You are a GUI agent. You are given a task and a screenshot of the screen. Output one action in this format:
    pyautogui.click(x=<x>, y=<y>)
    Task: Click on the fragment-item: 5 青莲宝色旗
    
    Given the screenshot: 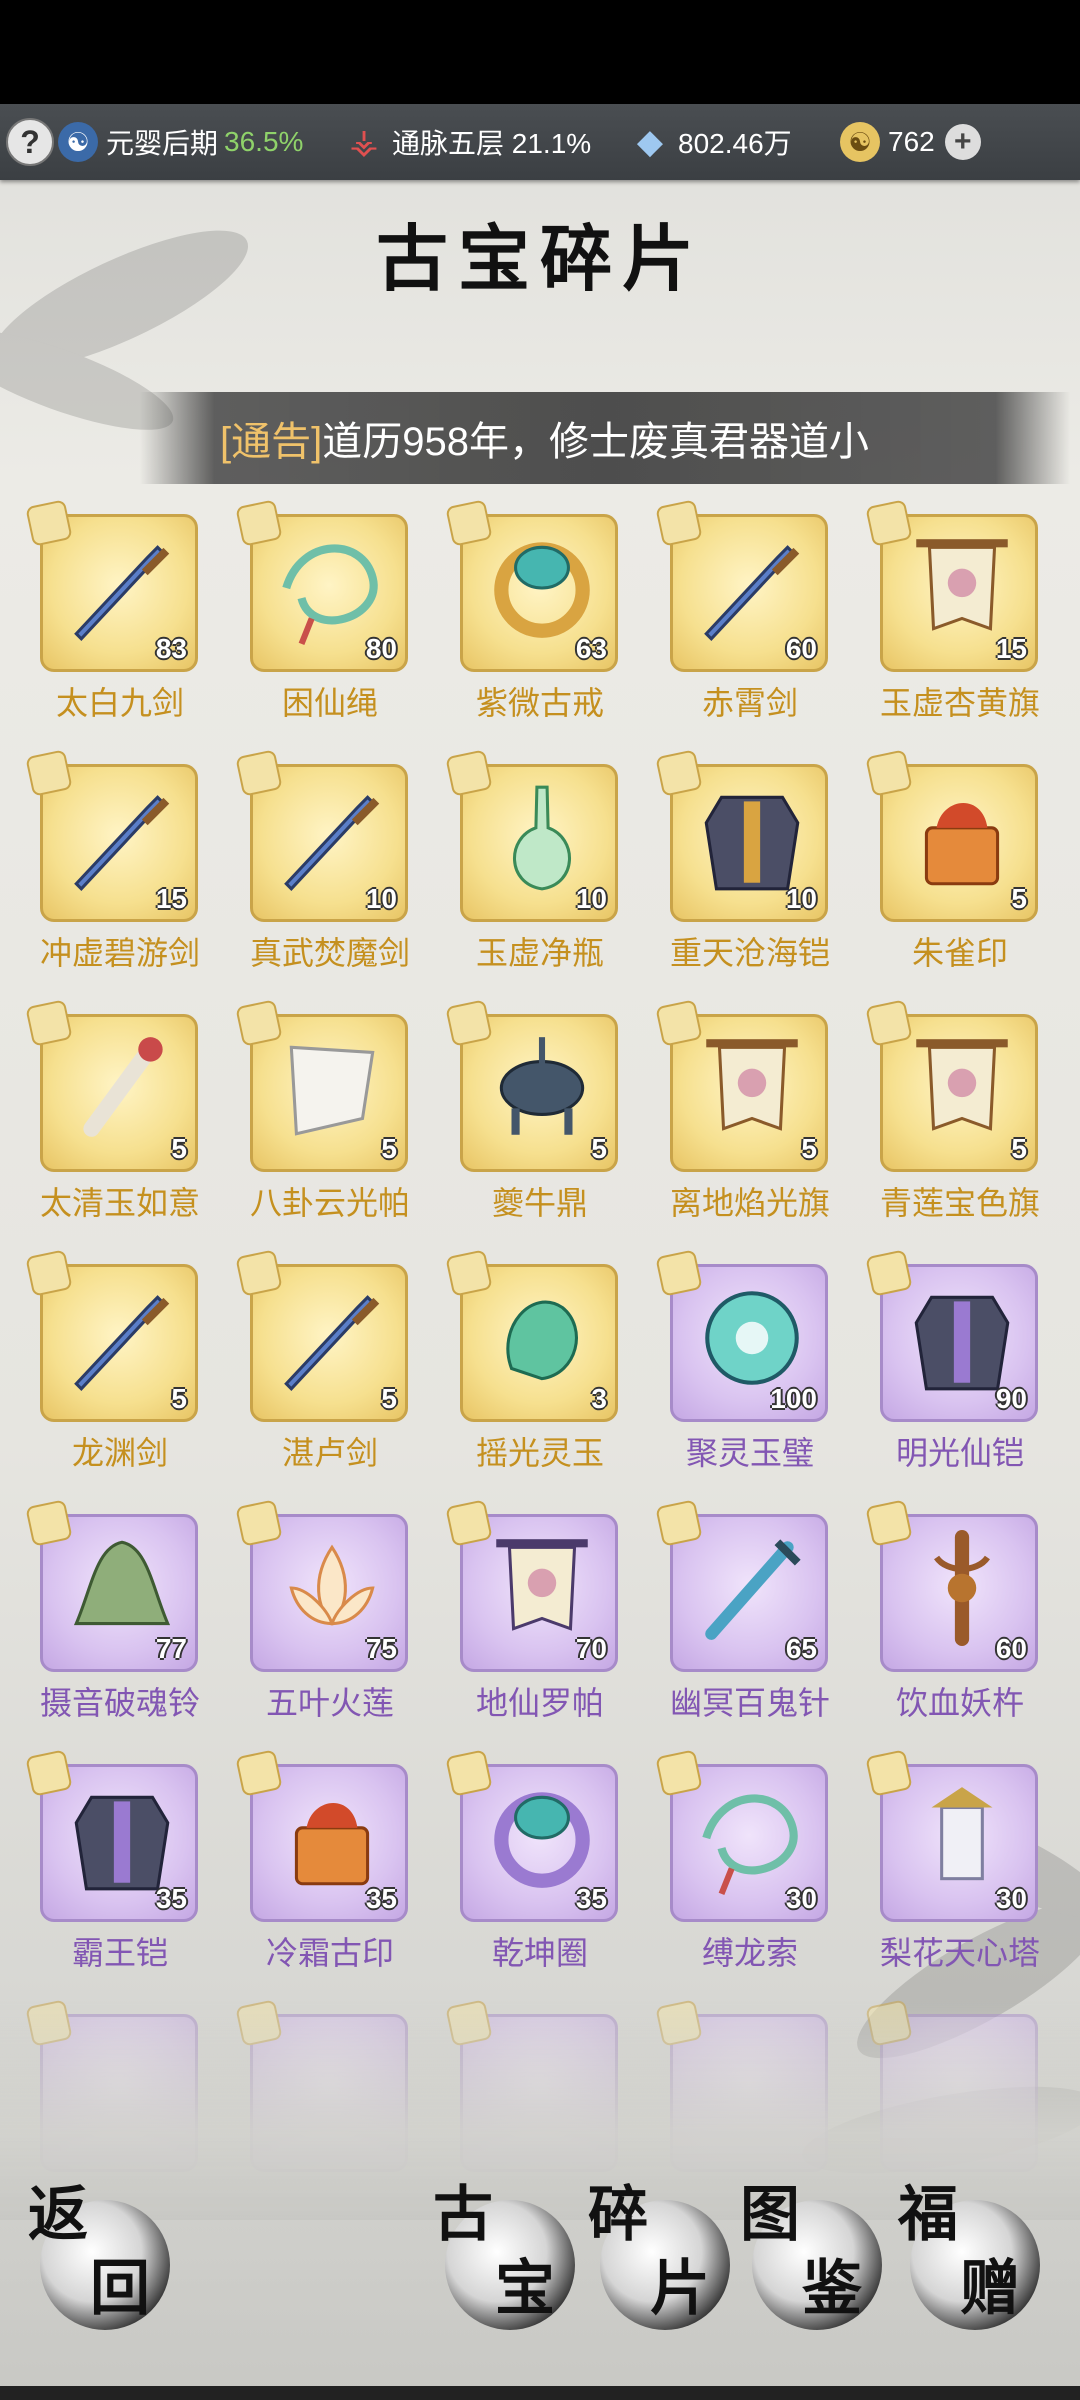 What is the action you would take?
    pyautogui.click(x=940, y=1110)
    